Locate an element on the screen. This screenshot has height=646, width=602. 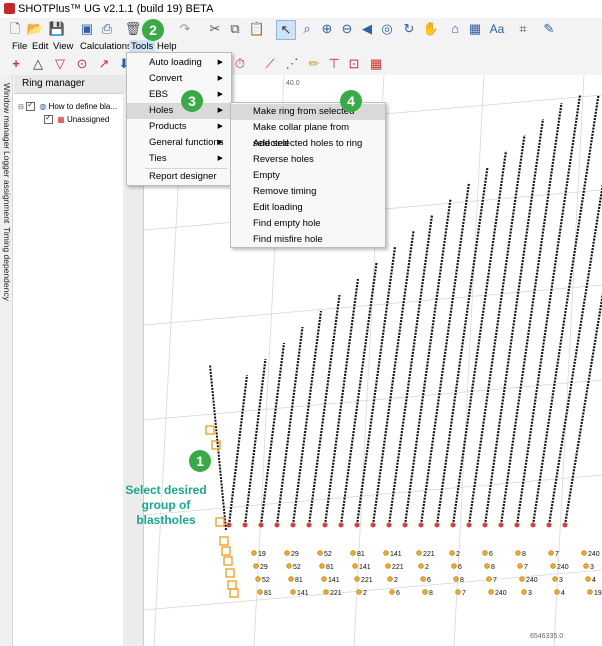
add-point-icon: + is located at coordinates (16, 64).